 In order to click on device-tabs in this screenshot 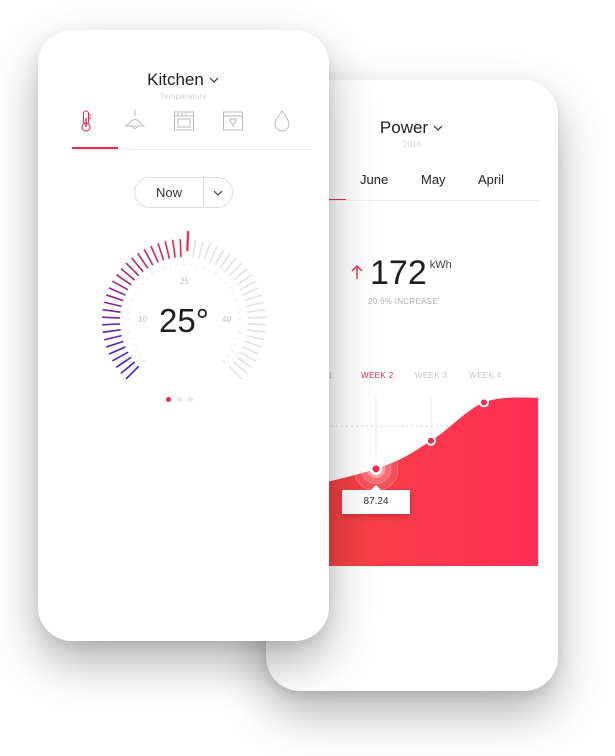, I will do `click(184, 121)`.